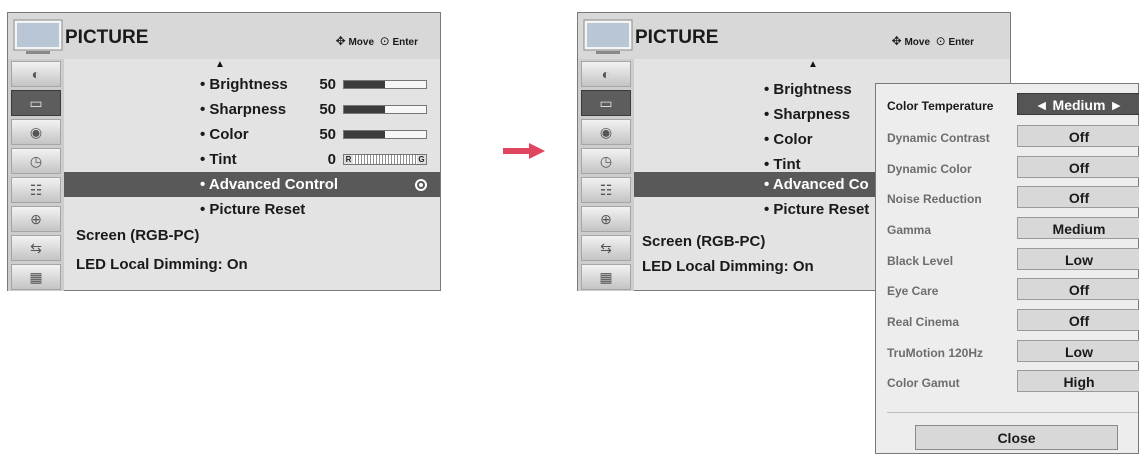 Image resolution: width=1139 pixels, height=454 pixels. Describe the element at coordinates (920, 261) in the screenshot. I see `popup-label-black-level: Black Level` at that location.